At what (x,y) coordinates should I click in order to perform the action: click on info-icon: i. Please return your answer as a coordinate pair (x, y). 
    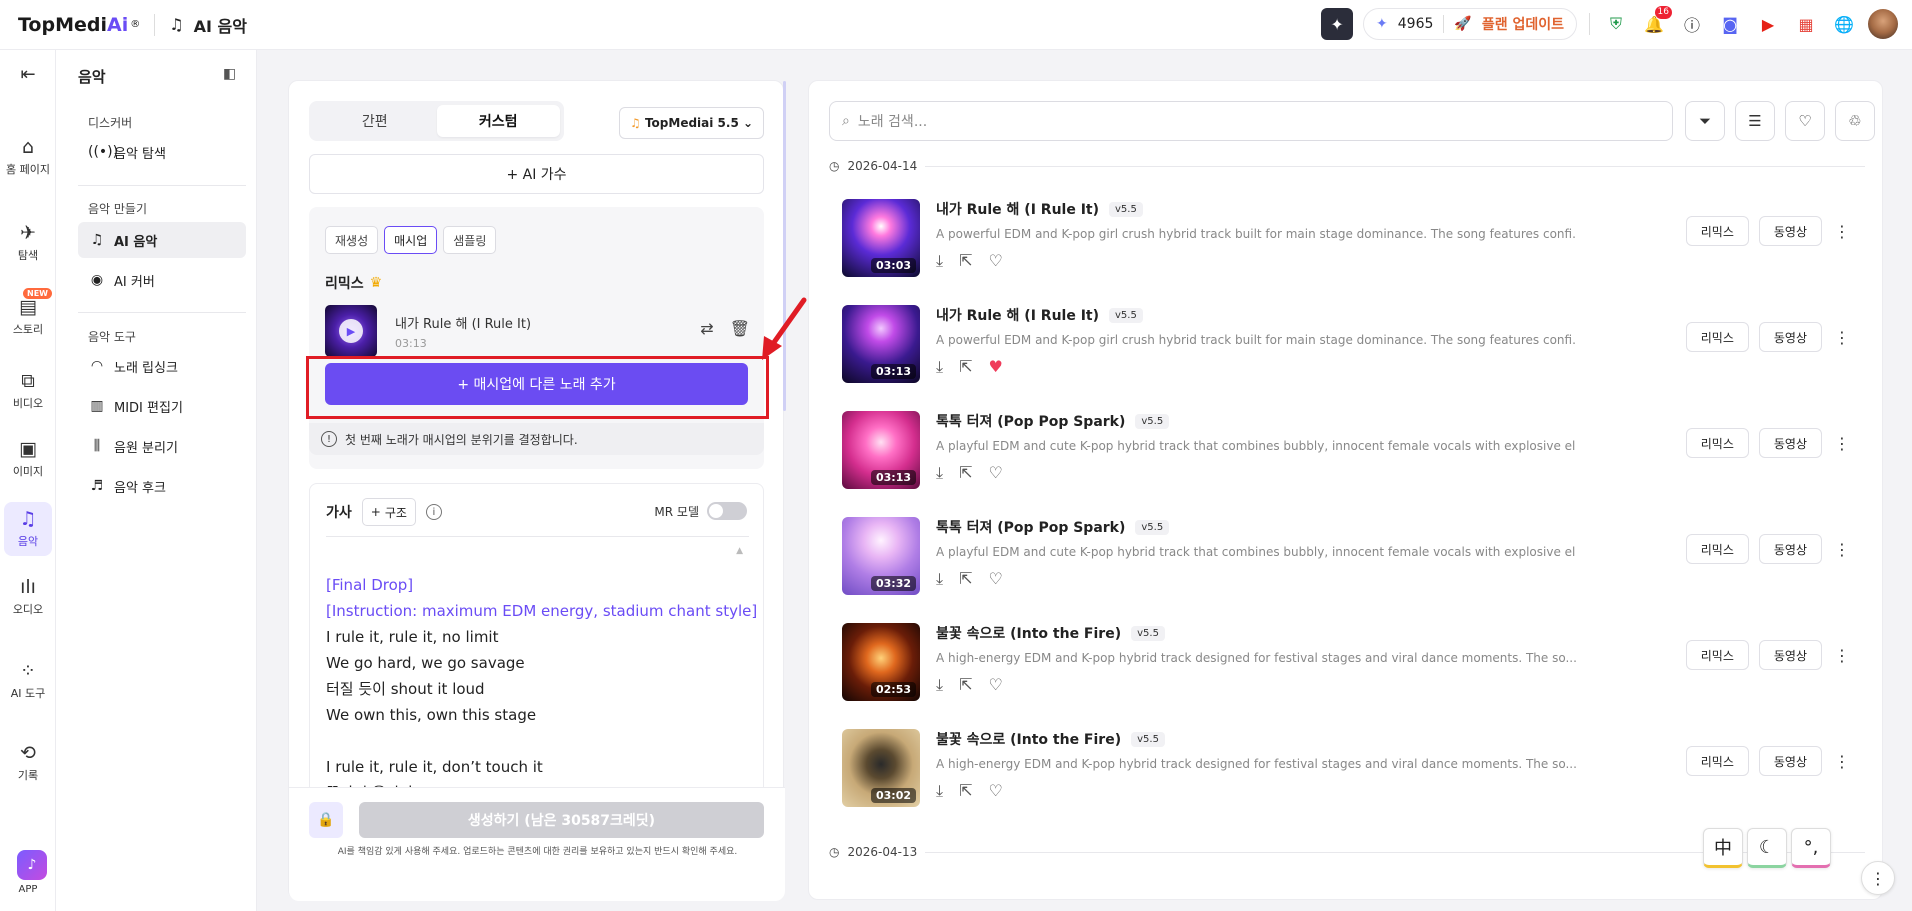
    Looking at the image, I should click on (433, 512).